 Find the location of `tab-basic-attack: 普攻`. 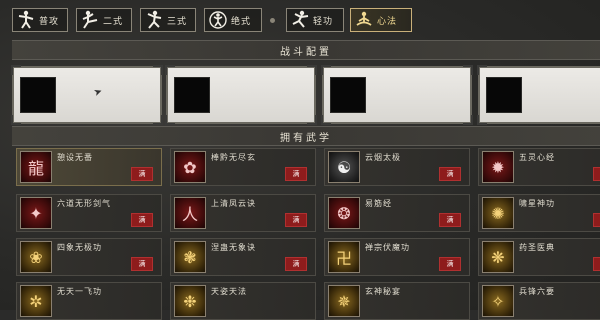

tab-basic-attack: 普攻 is located at coordinates (40, 20).